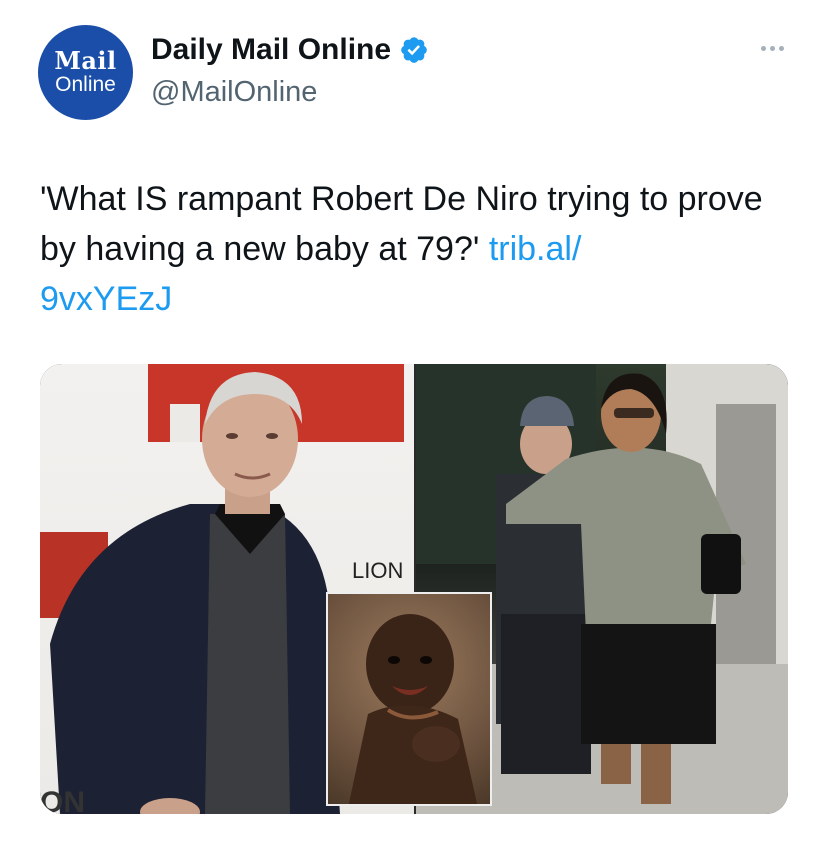 Image resolution: width=828 pixels, height=852 pixels. What do you see at coordinates (772, 48) in the screenshot?
I see `more-dots-icon` at bounding box center [772, 48].